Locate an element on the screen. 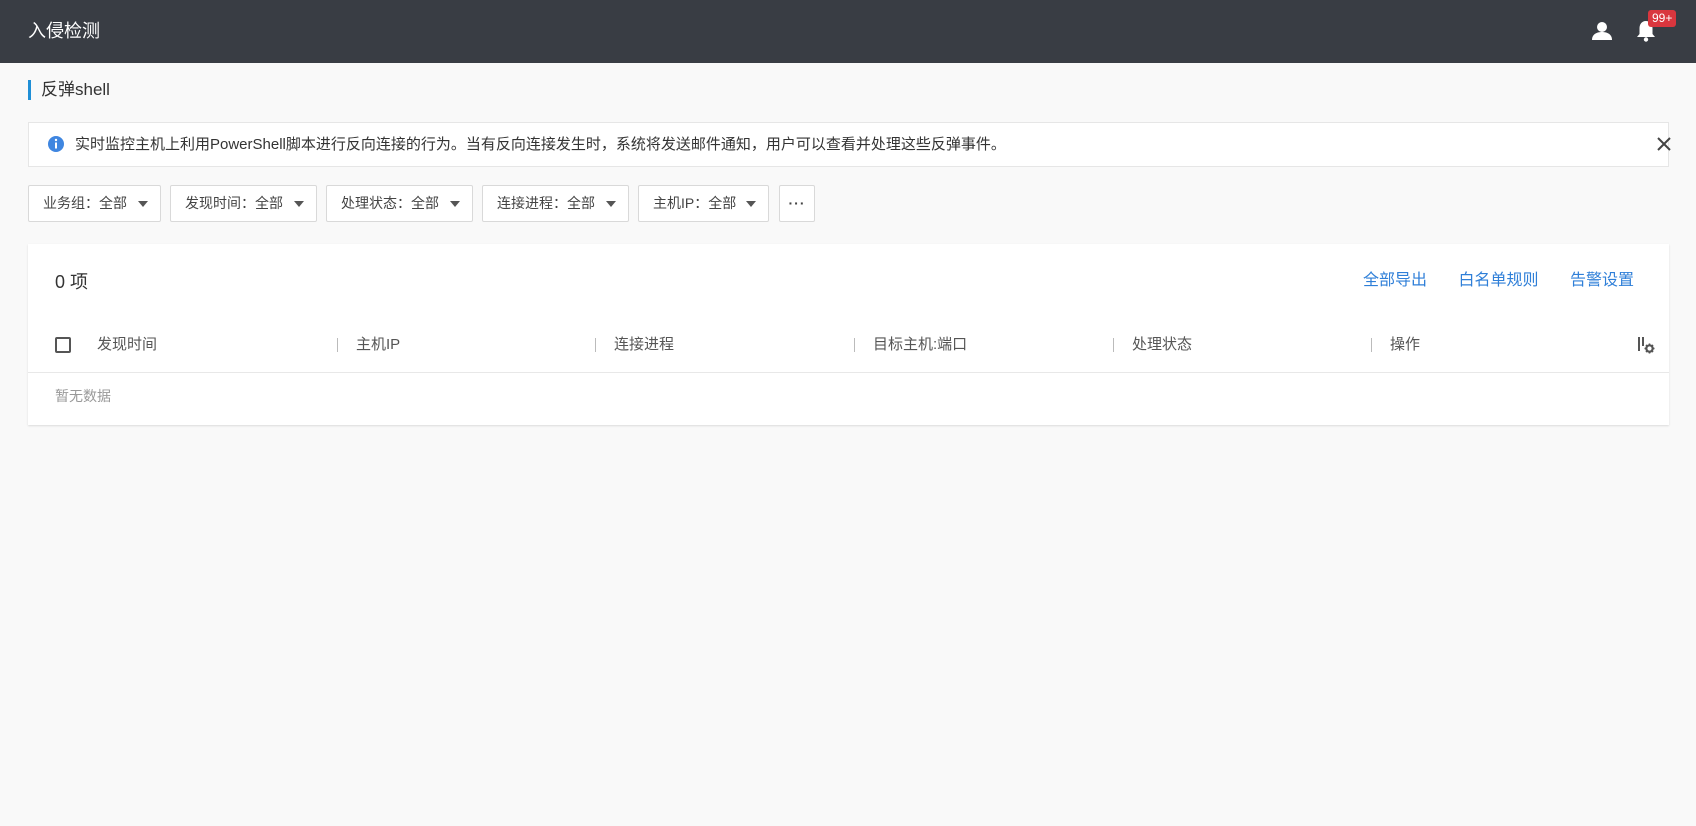 This screenshot has width=1696, height=826. whitelist-rules-link: 白名单规则 is located at coordinates (1499, 280).